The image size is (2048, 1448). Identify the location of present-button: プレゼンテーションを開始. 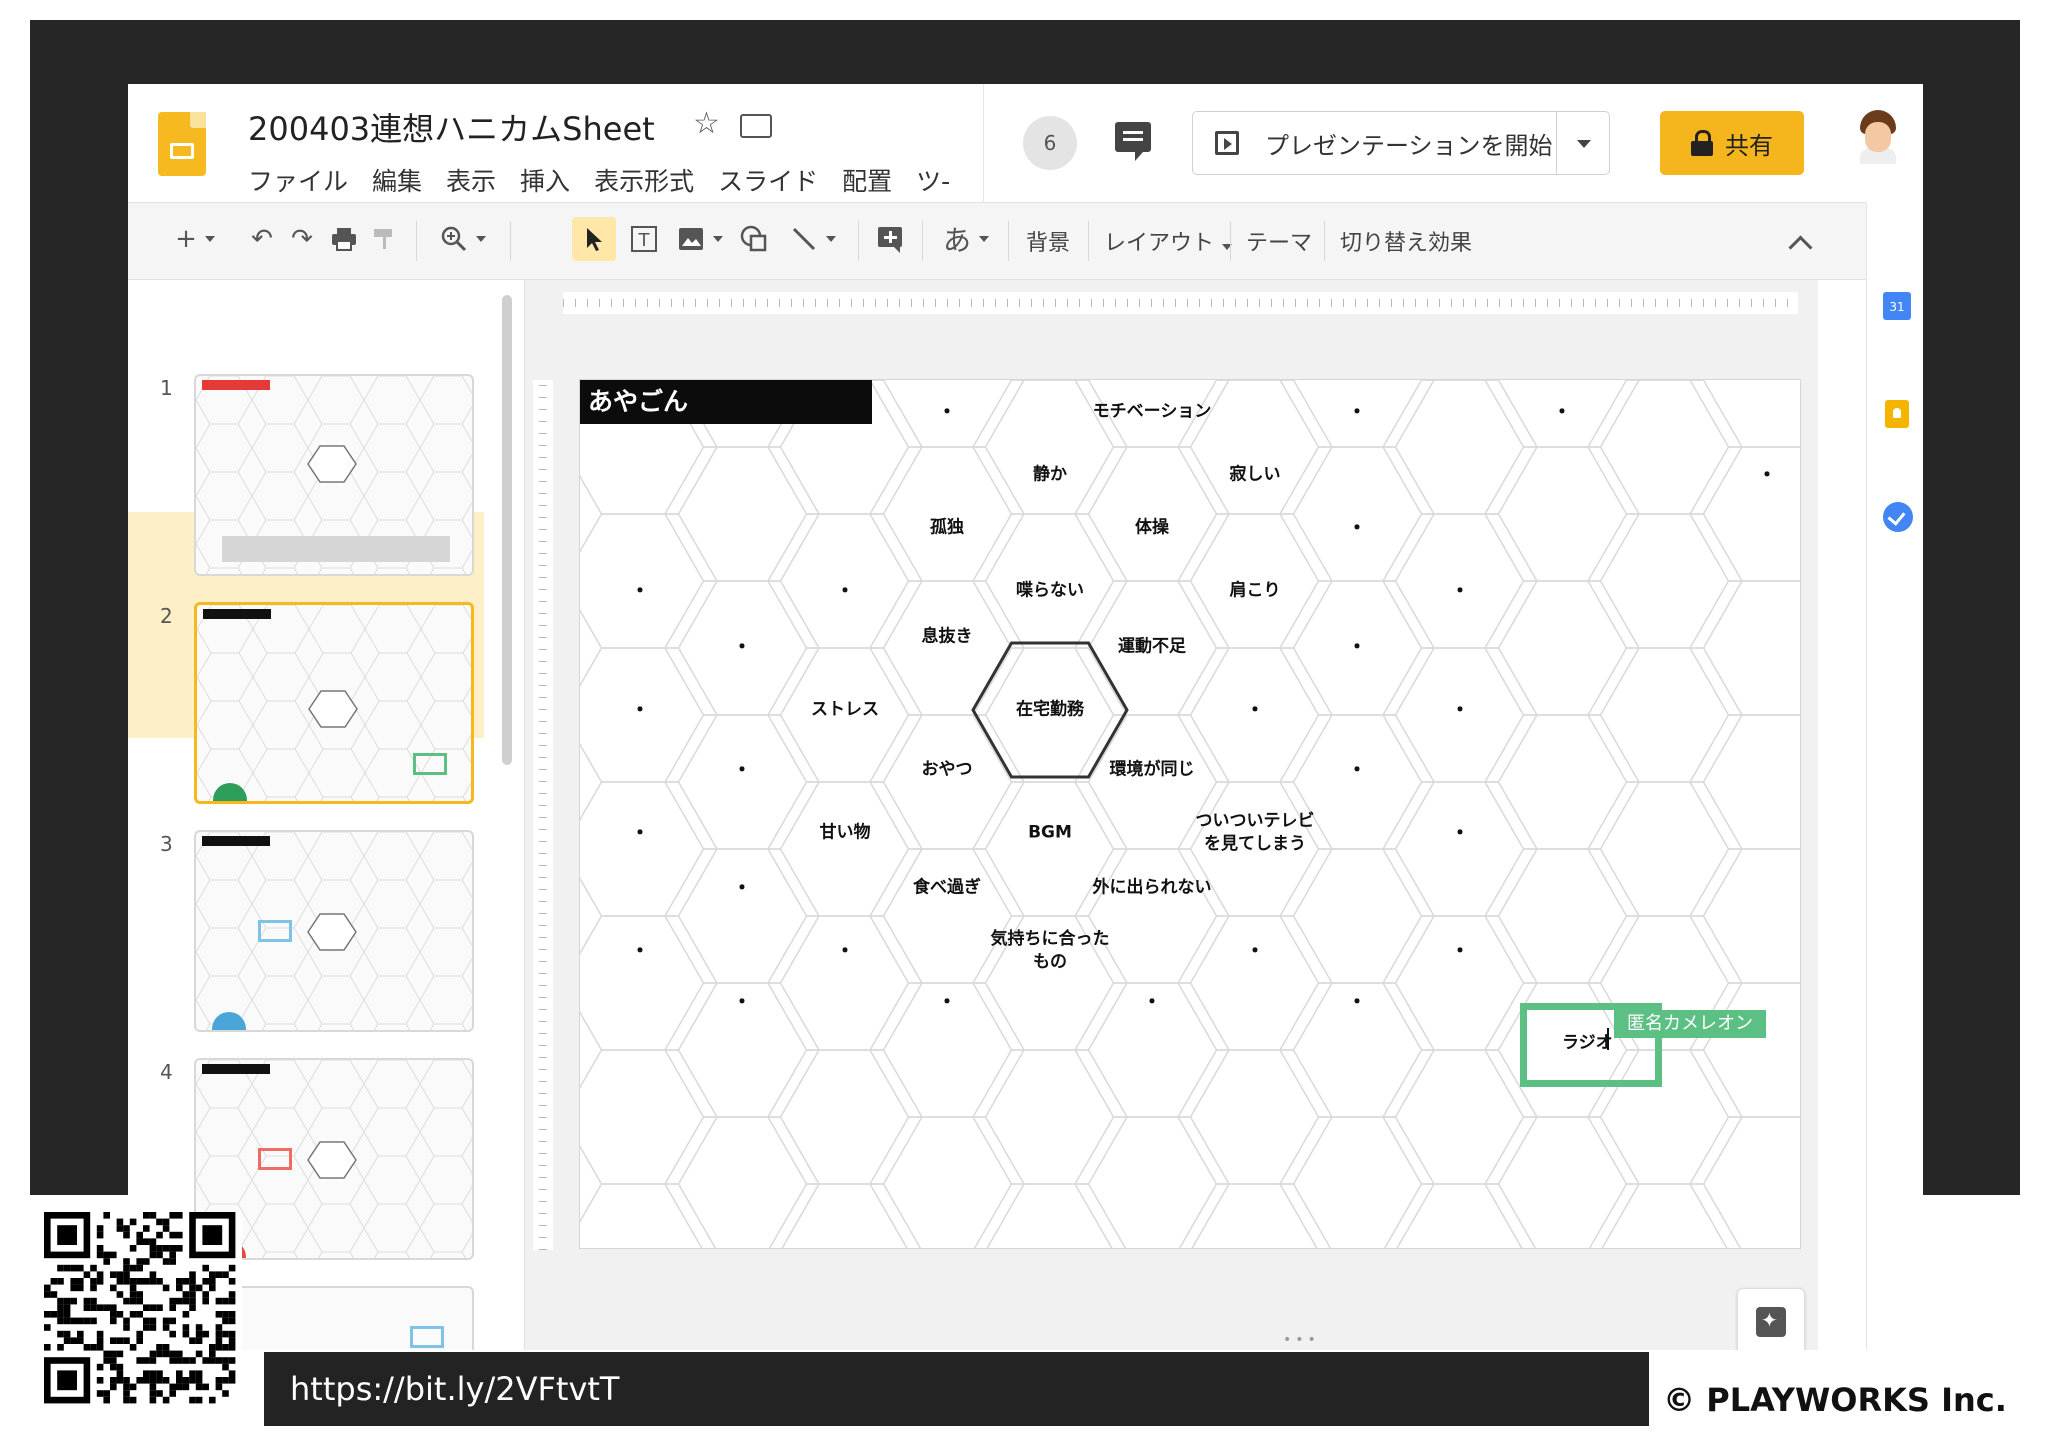
(1401, 143).